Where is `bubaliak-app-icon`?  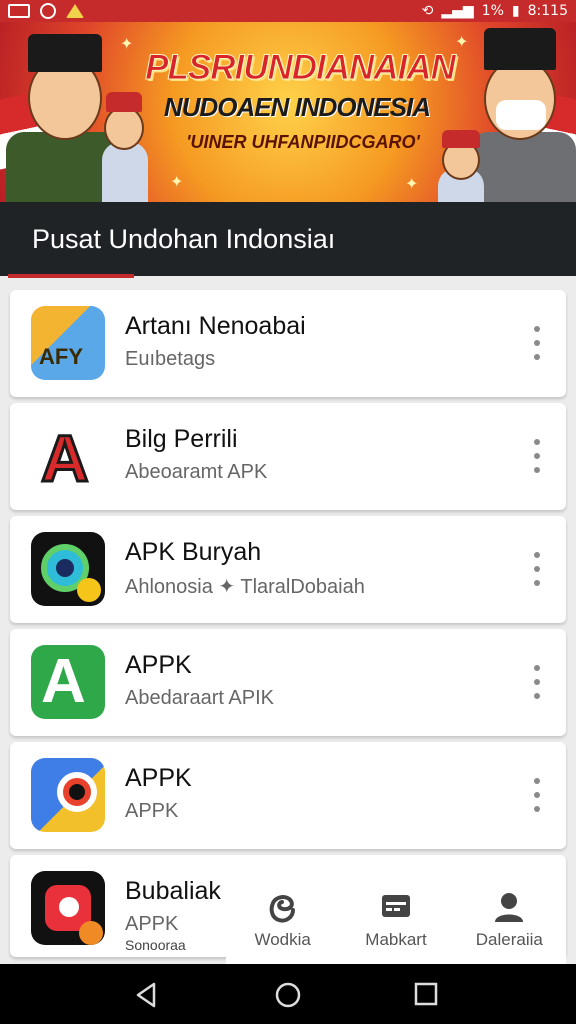
bubaliak-app-icon is located at coordinates (68, 908).